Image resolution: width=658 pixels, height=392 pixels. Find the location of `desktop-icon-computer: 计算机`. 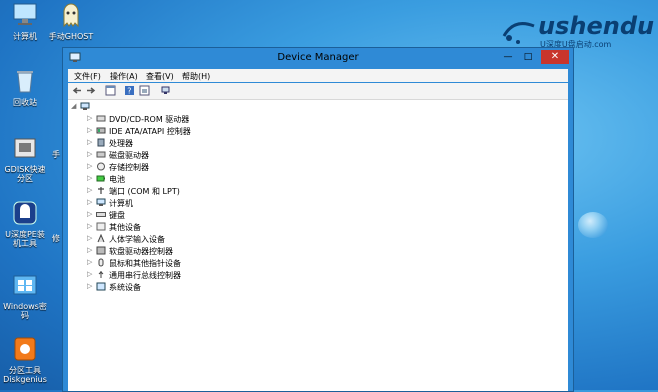

desktop-icon-computer: 计算机 is located at coordinates (25, 21).